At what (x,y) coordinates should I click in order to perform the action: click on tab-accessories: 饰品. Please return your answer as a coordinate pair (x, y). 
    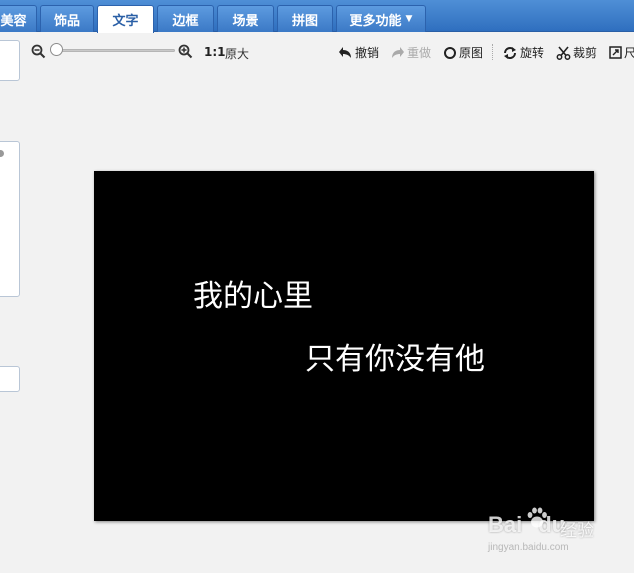
    Looking at the image, I should click on (67, 18).